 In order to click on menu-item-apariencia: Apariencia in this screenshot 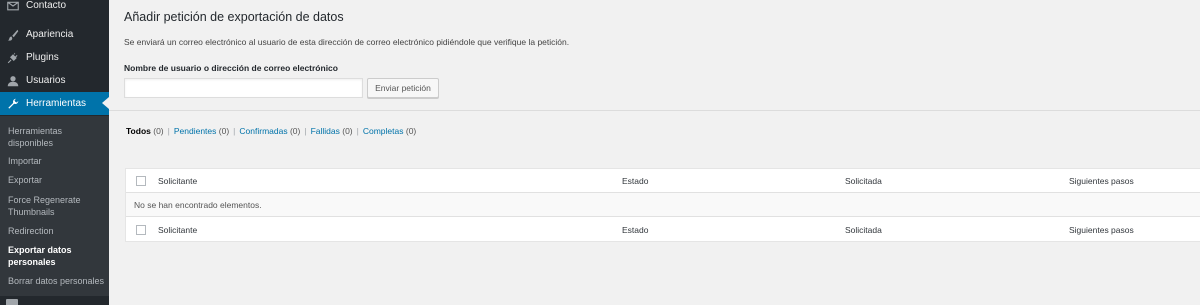, I will do `click(54, 34)`.